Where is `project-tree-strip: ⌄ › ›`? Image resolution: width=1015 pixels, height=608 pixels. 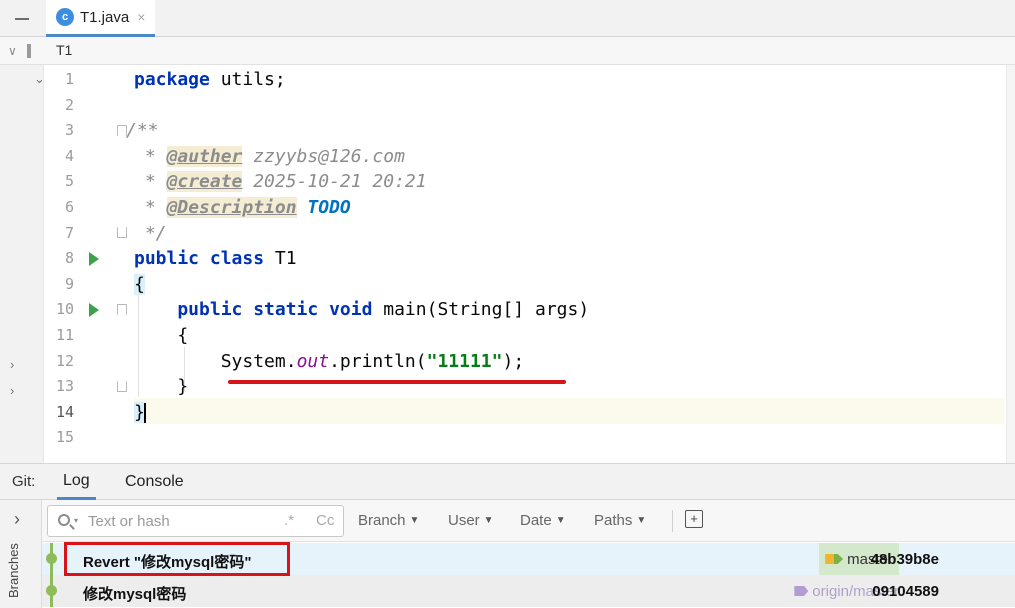 project-tree-strip: ⌄ › › is located at coordinates (22, 264).